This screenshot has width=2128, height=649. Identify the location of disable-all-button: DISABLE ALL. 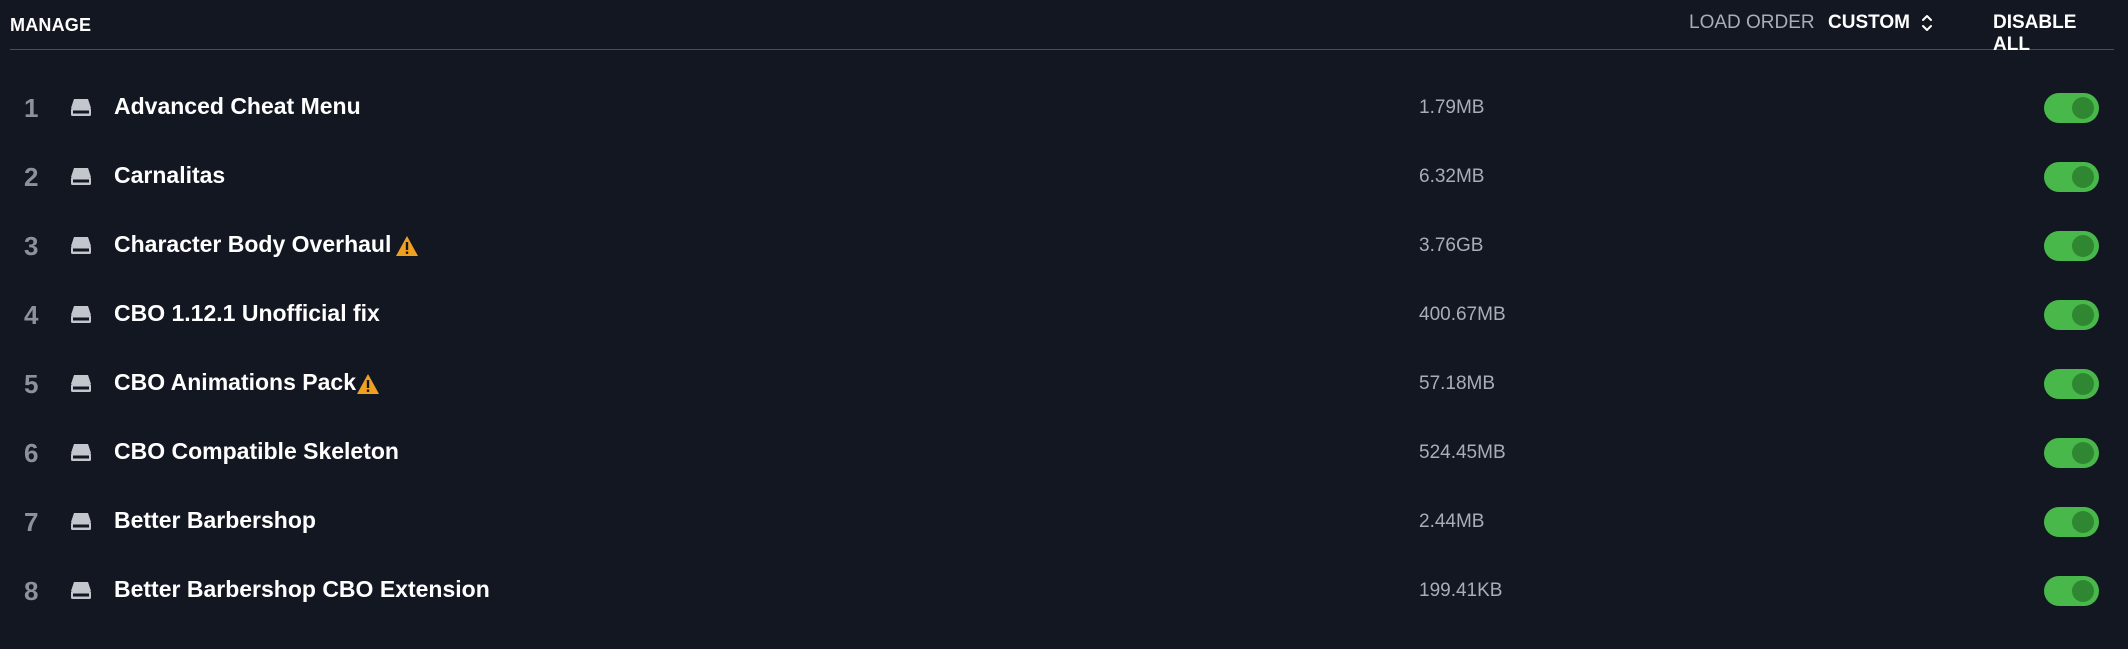
(2053, 34).